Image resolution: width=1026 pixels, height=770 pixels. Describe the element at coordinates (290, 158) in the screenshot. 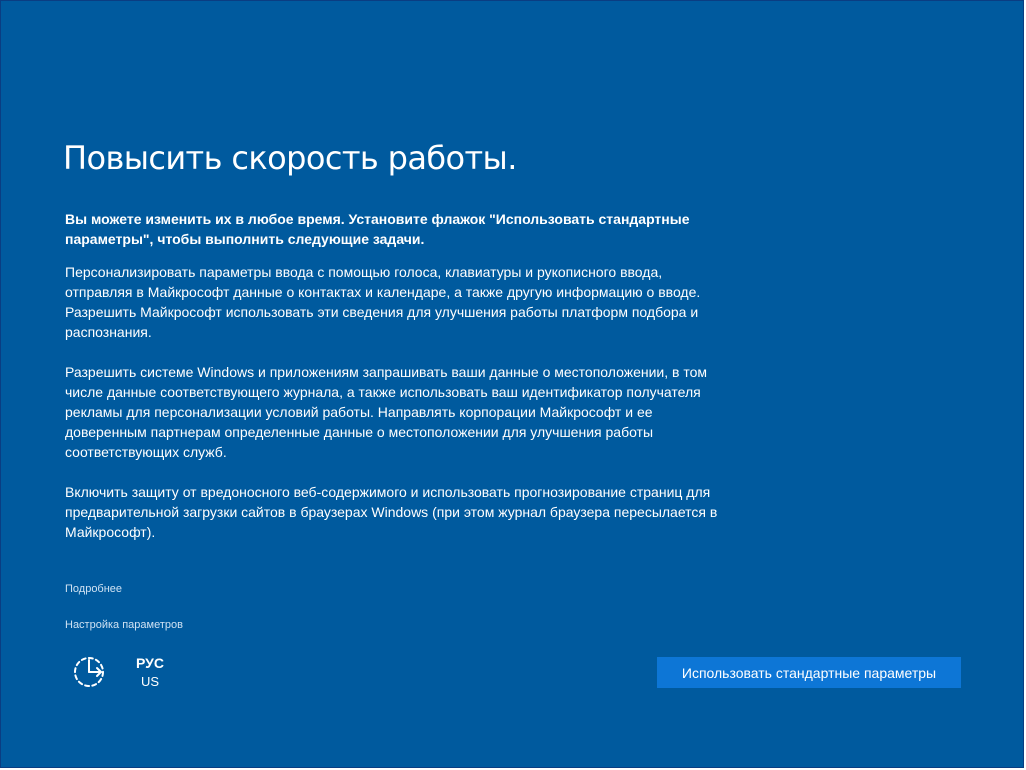

I see `page-title: Повысить скорость работы.` at that location.